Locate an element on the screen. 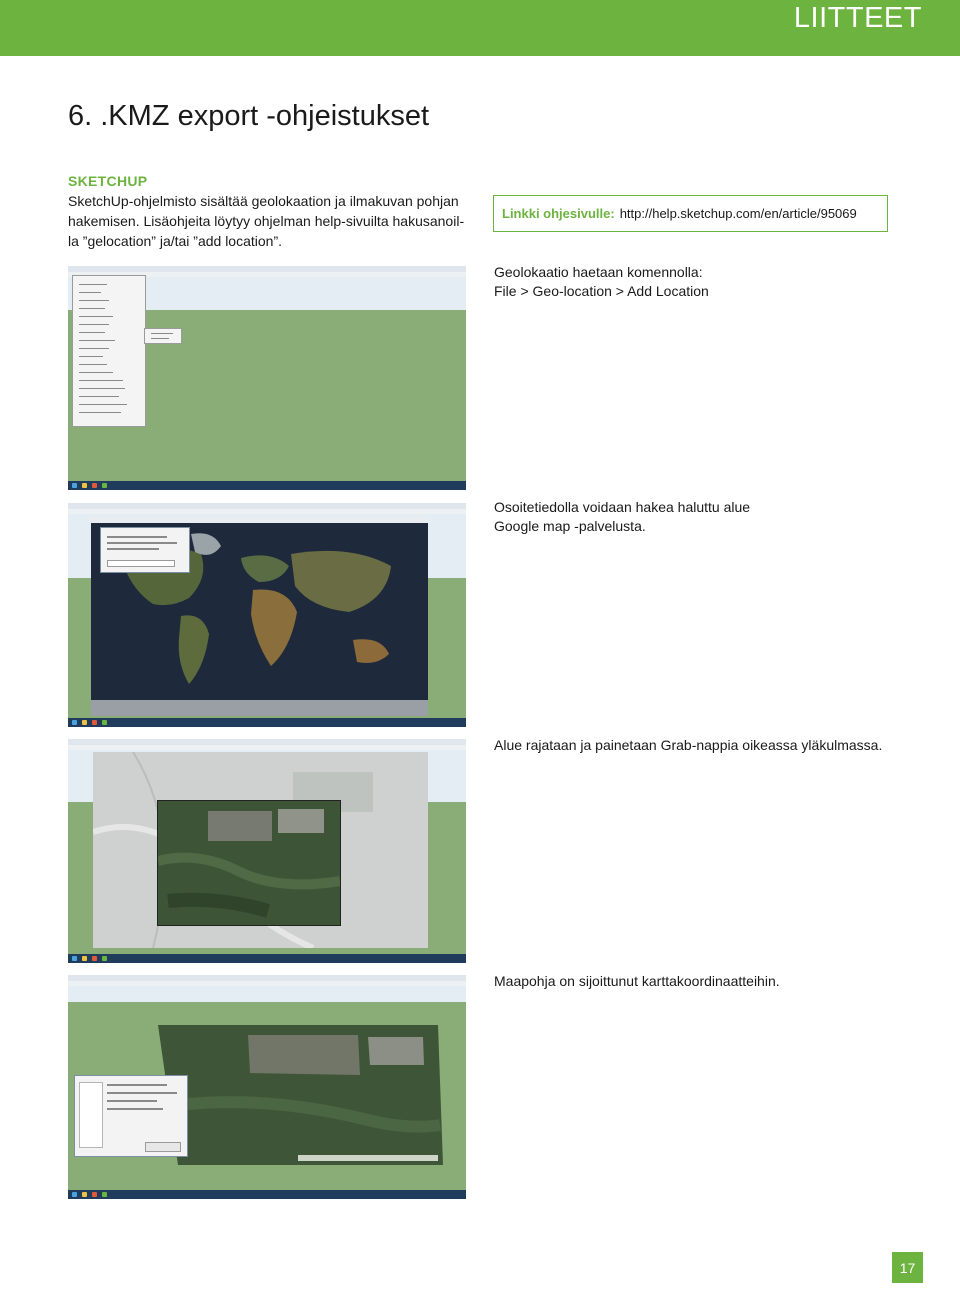 The image size is (960, 1289). geolocation-dialog is located at coordinates (131, 1116).